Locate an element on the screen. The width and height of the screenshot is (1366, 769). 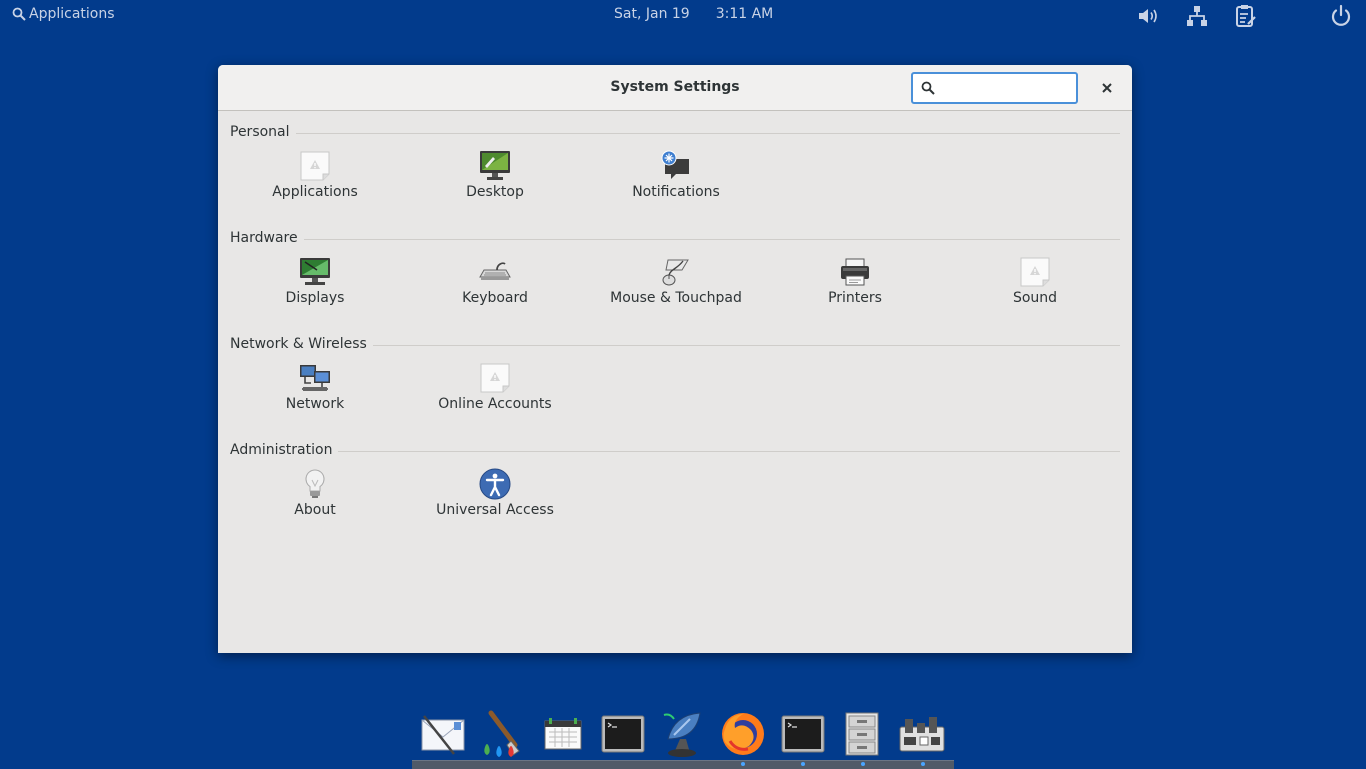
file-cabinet-icon is located at coordinates (862, 734).